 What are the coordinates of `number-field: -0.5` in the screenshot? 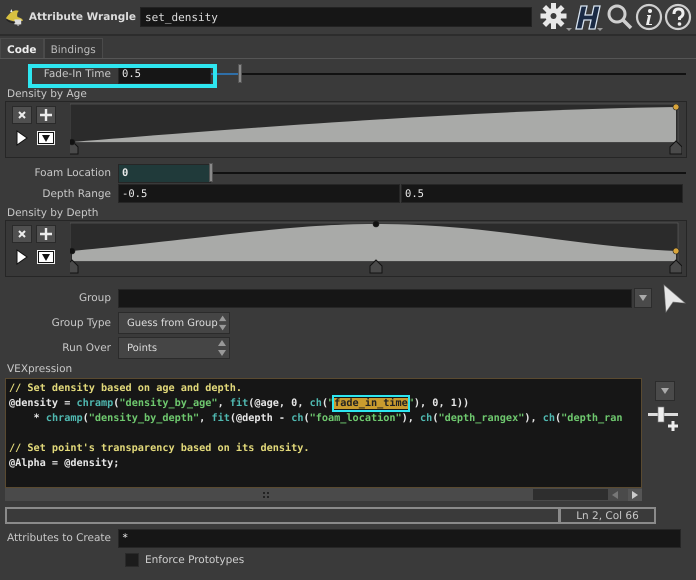 It's located at (259, 193).